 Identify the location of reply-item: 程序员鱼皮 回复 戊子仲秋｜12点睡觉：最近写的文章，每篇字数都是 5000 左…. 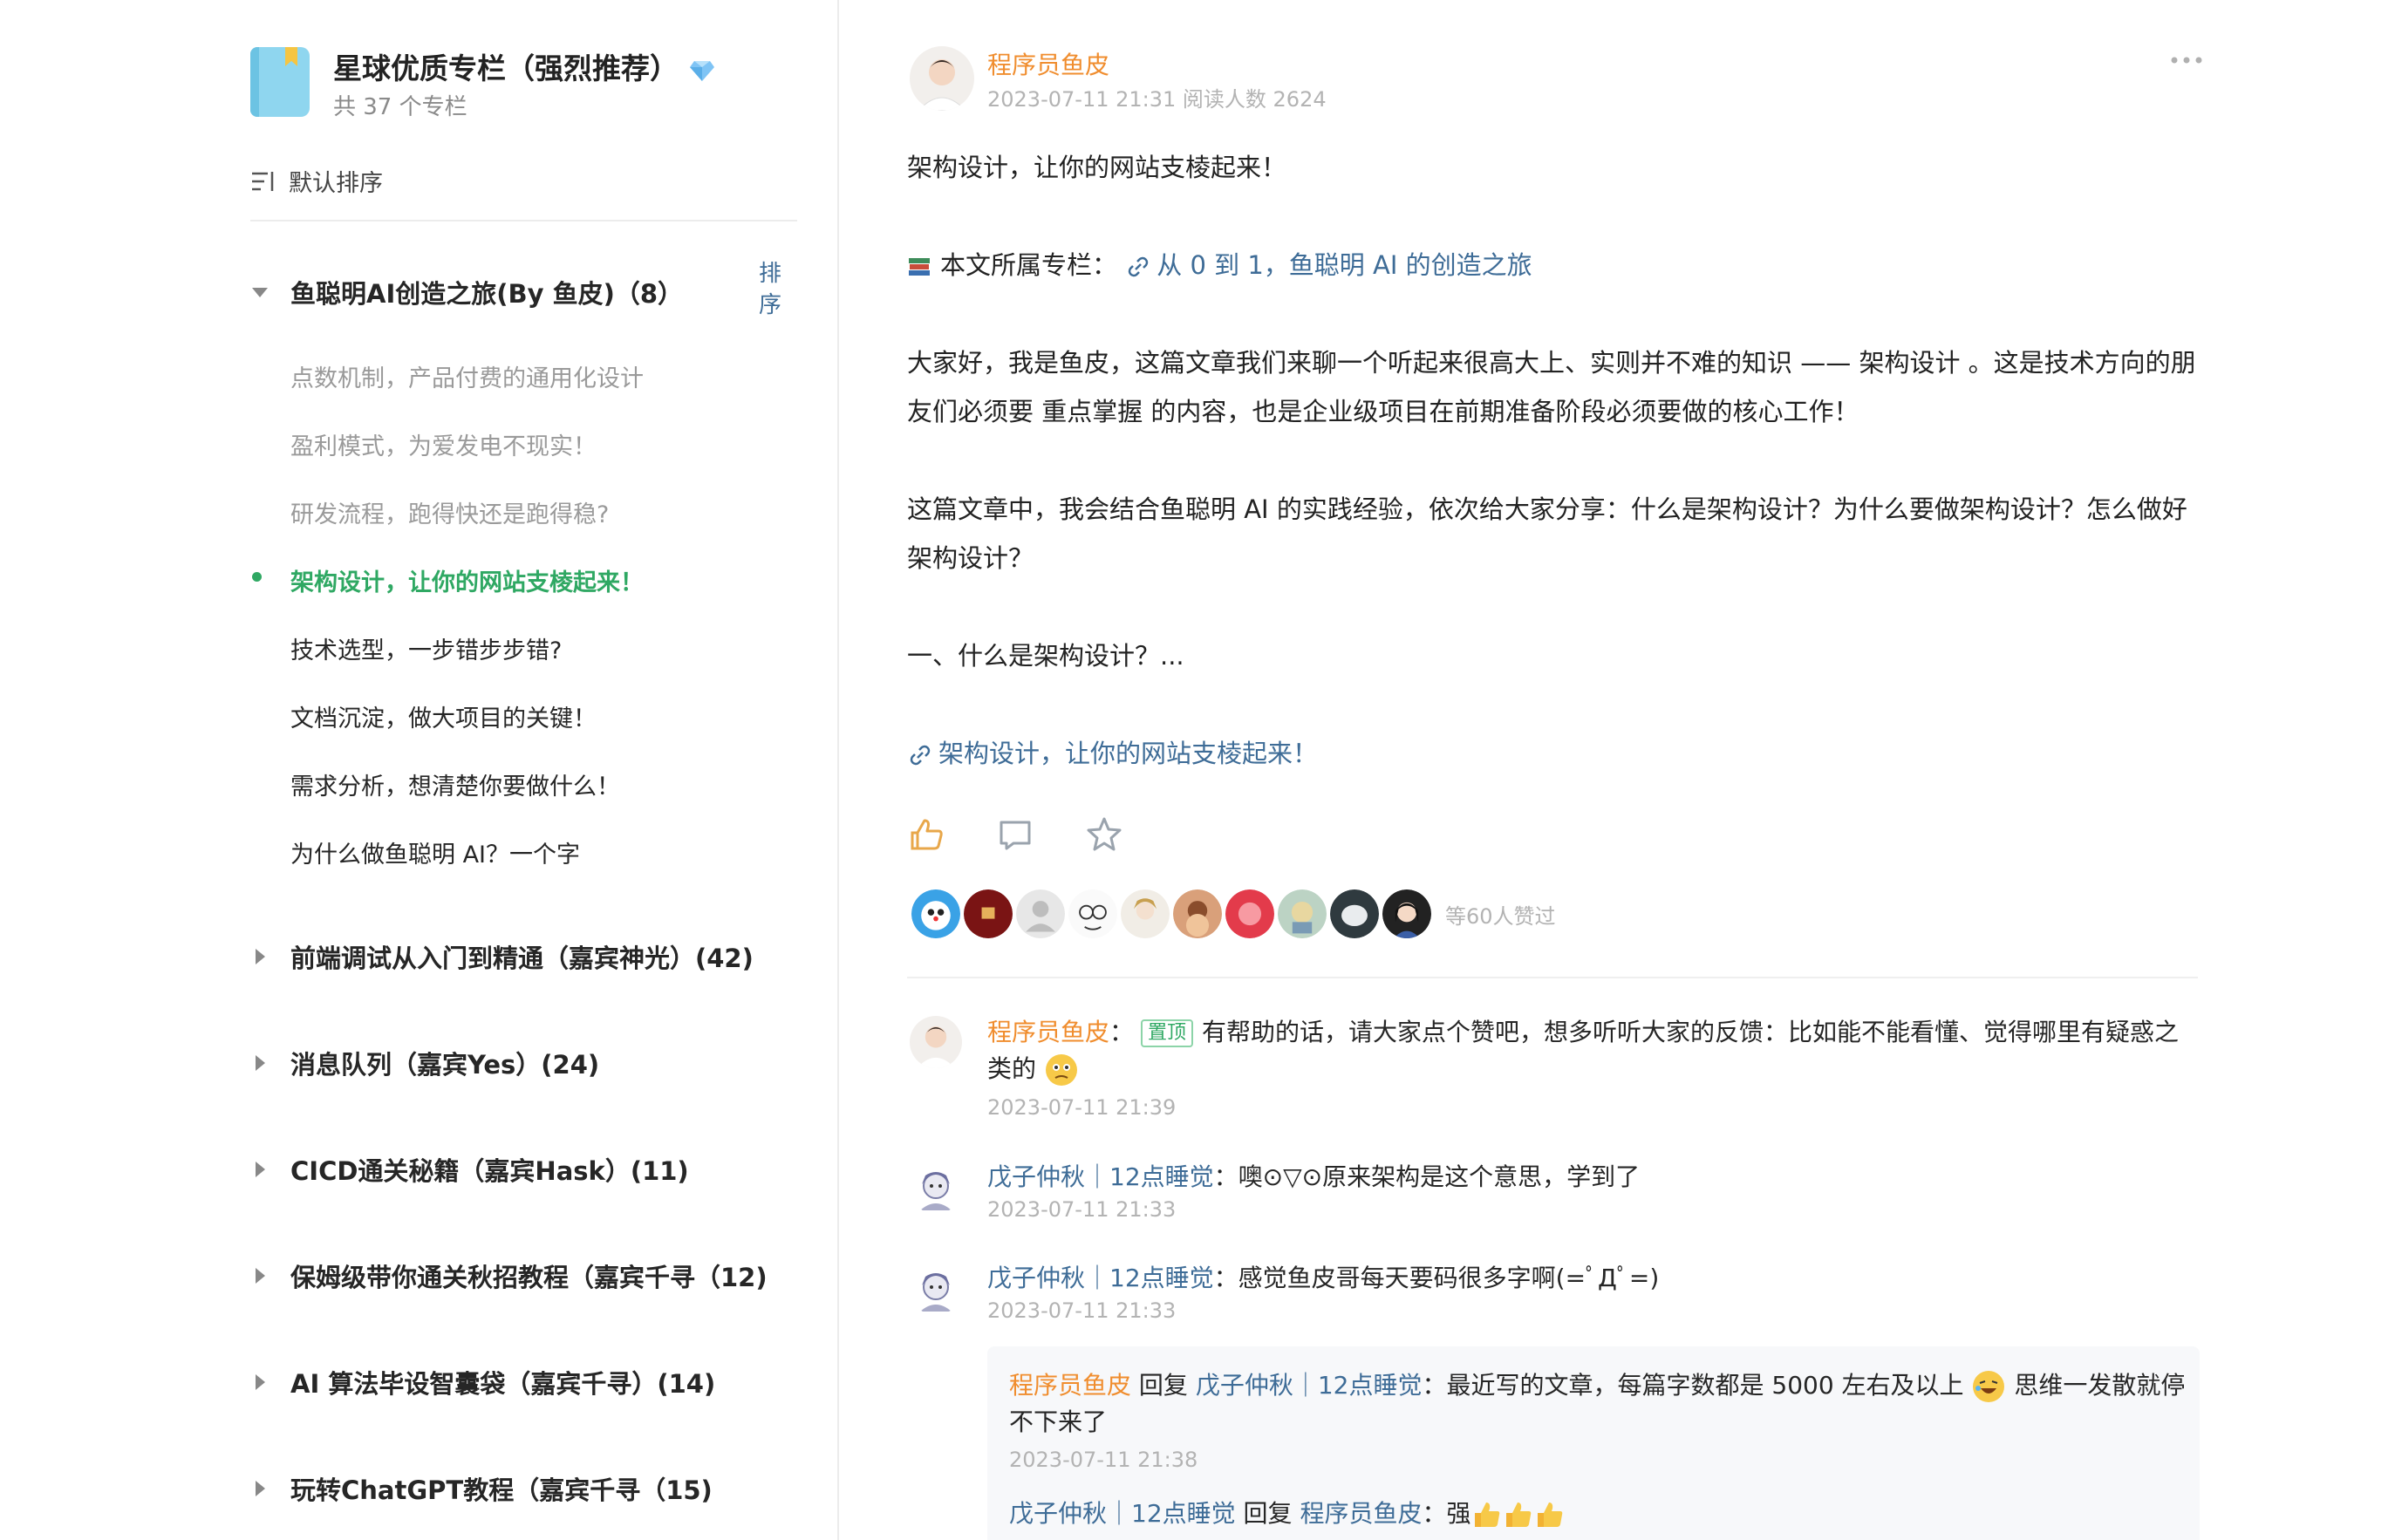
(1597, 1404).